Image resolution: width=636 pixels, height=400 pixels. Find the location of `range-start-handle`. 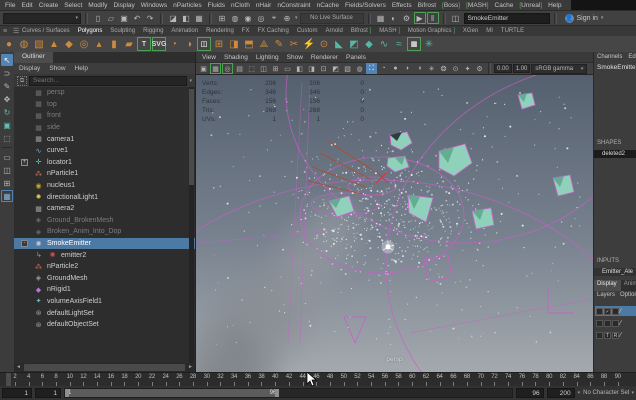

range-start-handle is located at coordinates (67, 393).